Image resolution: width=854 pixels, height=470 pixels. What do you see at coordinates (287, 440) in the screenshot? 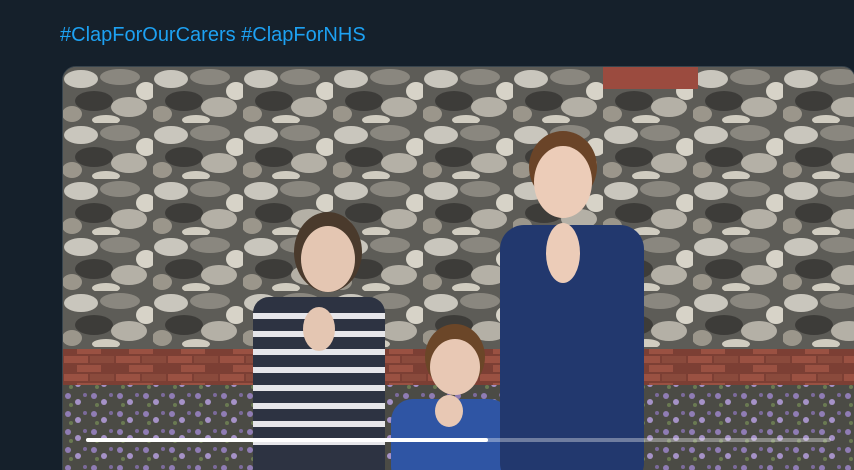
I see `video-progress-fill` at bounding box center [287, 440].